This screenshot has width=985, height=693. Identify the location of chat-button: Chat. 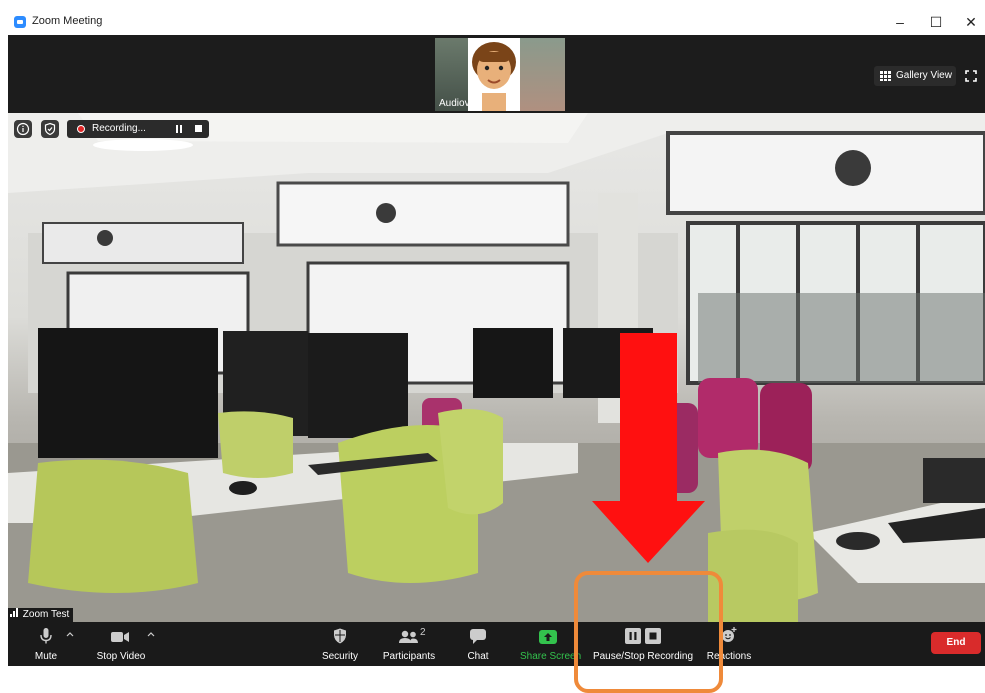
(478, 644).